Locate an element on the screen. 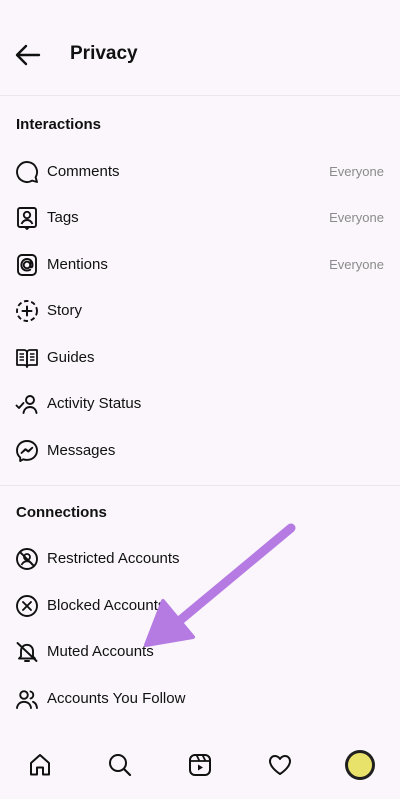 The height and width of the screenshot is (799, 400). bottom-nav is located at coordinates (200, 767).